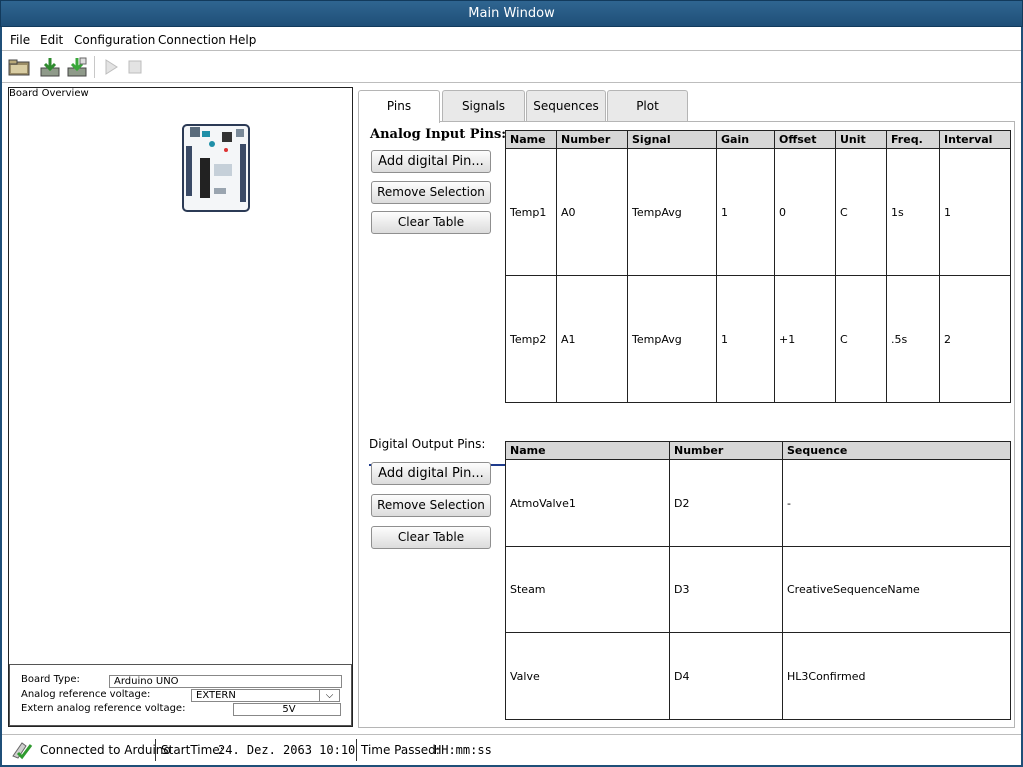  What do you see at coordinates (22, 750) in the screenshot?
I see `connected-checkmark-icon` at bounding box center [22, 750].